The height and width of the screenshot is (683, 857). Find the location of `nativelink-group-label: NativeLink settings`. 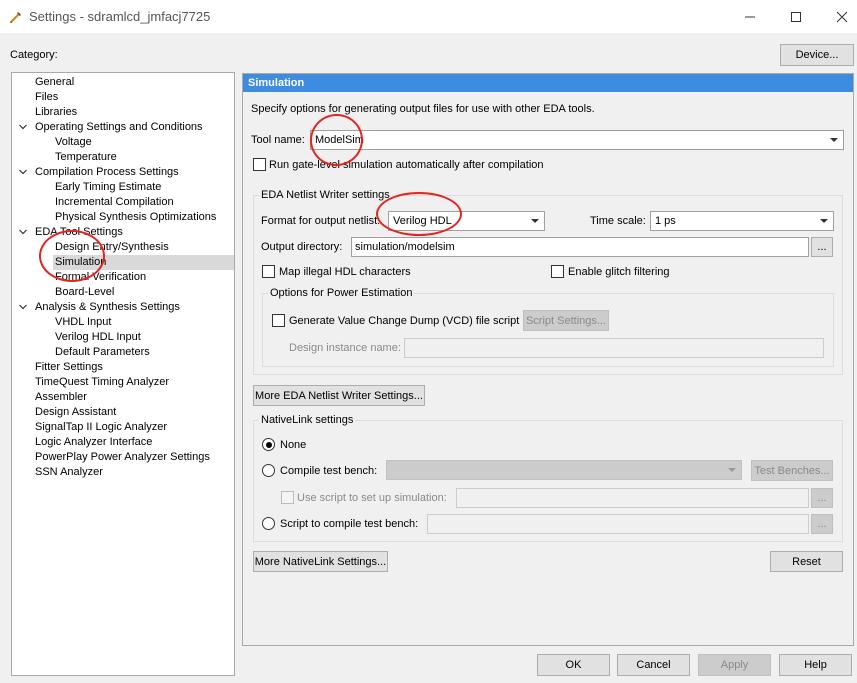

nativelink-group-label: NativeLink settings is located at coordinates (307, 420).